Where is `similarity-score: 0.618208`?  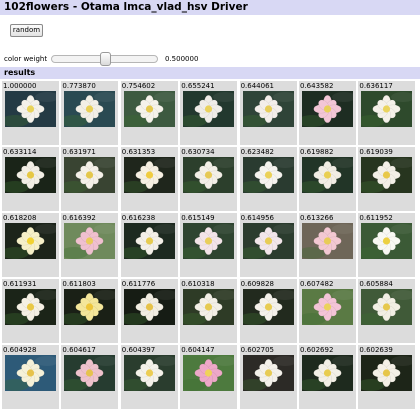
similarity-score: 0.618208 is located at coordinates (20, 218).